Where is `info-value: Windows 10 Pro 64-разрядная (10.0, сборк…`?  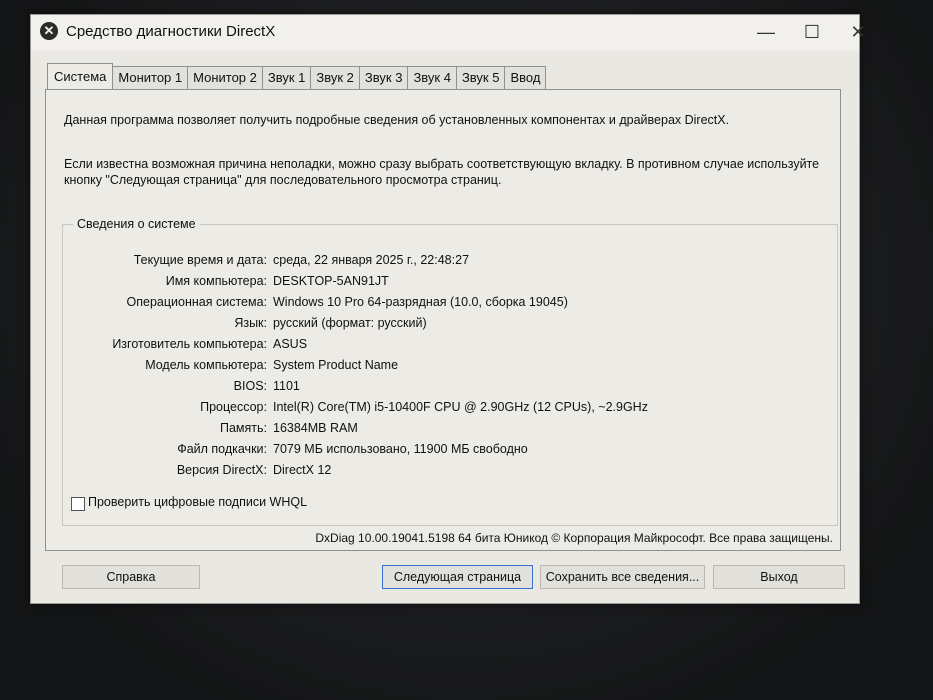 info-value: Windows 10 Pro 64-разрядная (10.0, сборк… is located at coordinates (420, 302).